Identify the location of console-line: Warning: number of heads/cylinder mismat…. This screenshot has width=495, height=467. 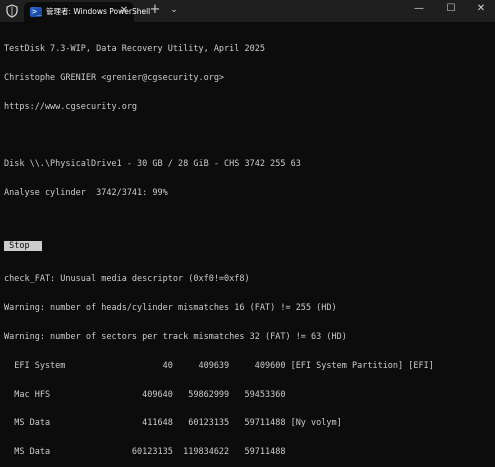
(170, 308).